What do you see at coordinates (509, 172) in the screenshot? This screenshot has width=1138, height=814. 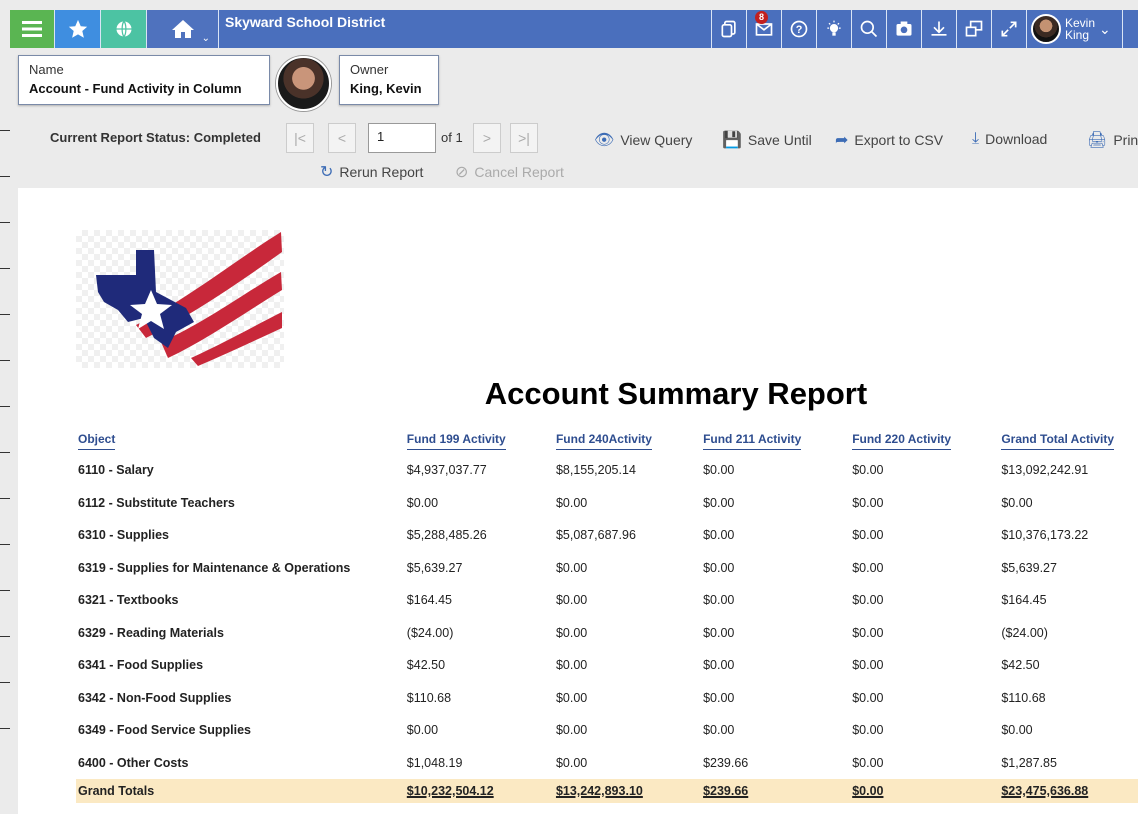 I see `cancel-report-button: ⊘ Cancel Report` at bounding box center [509, 172].